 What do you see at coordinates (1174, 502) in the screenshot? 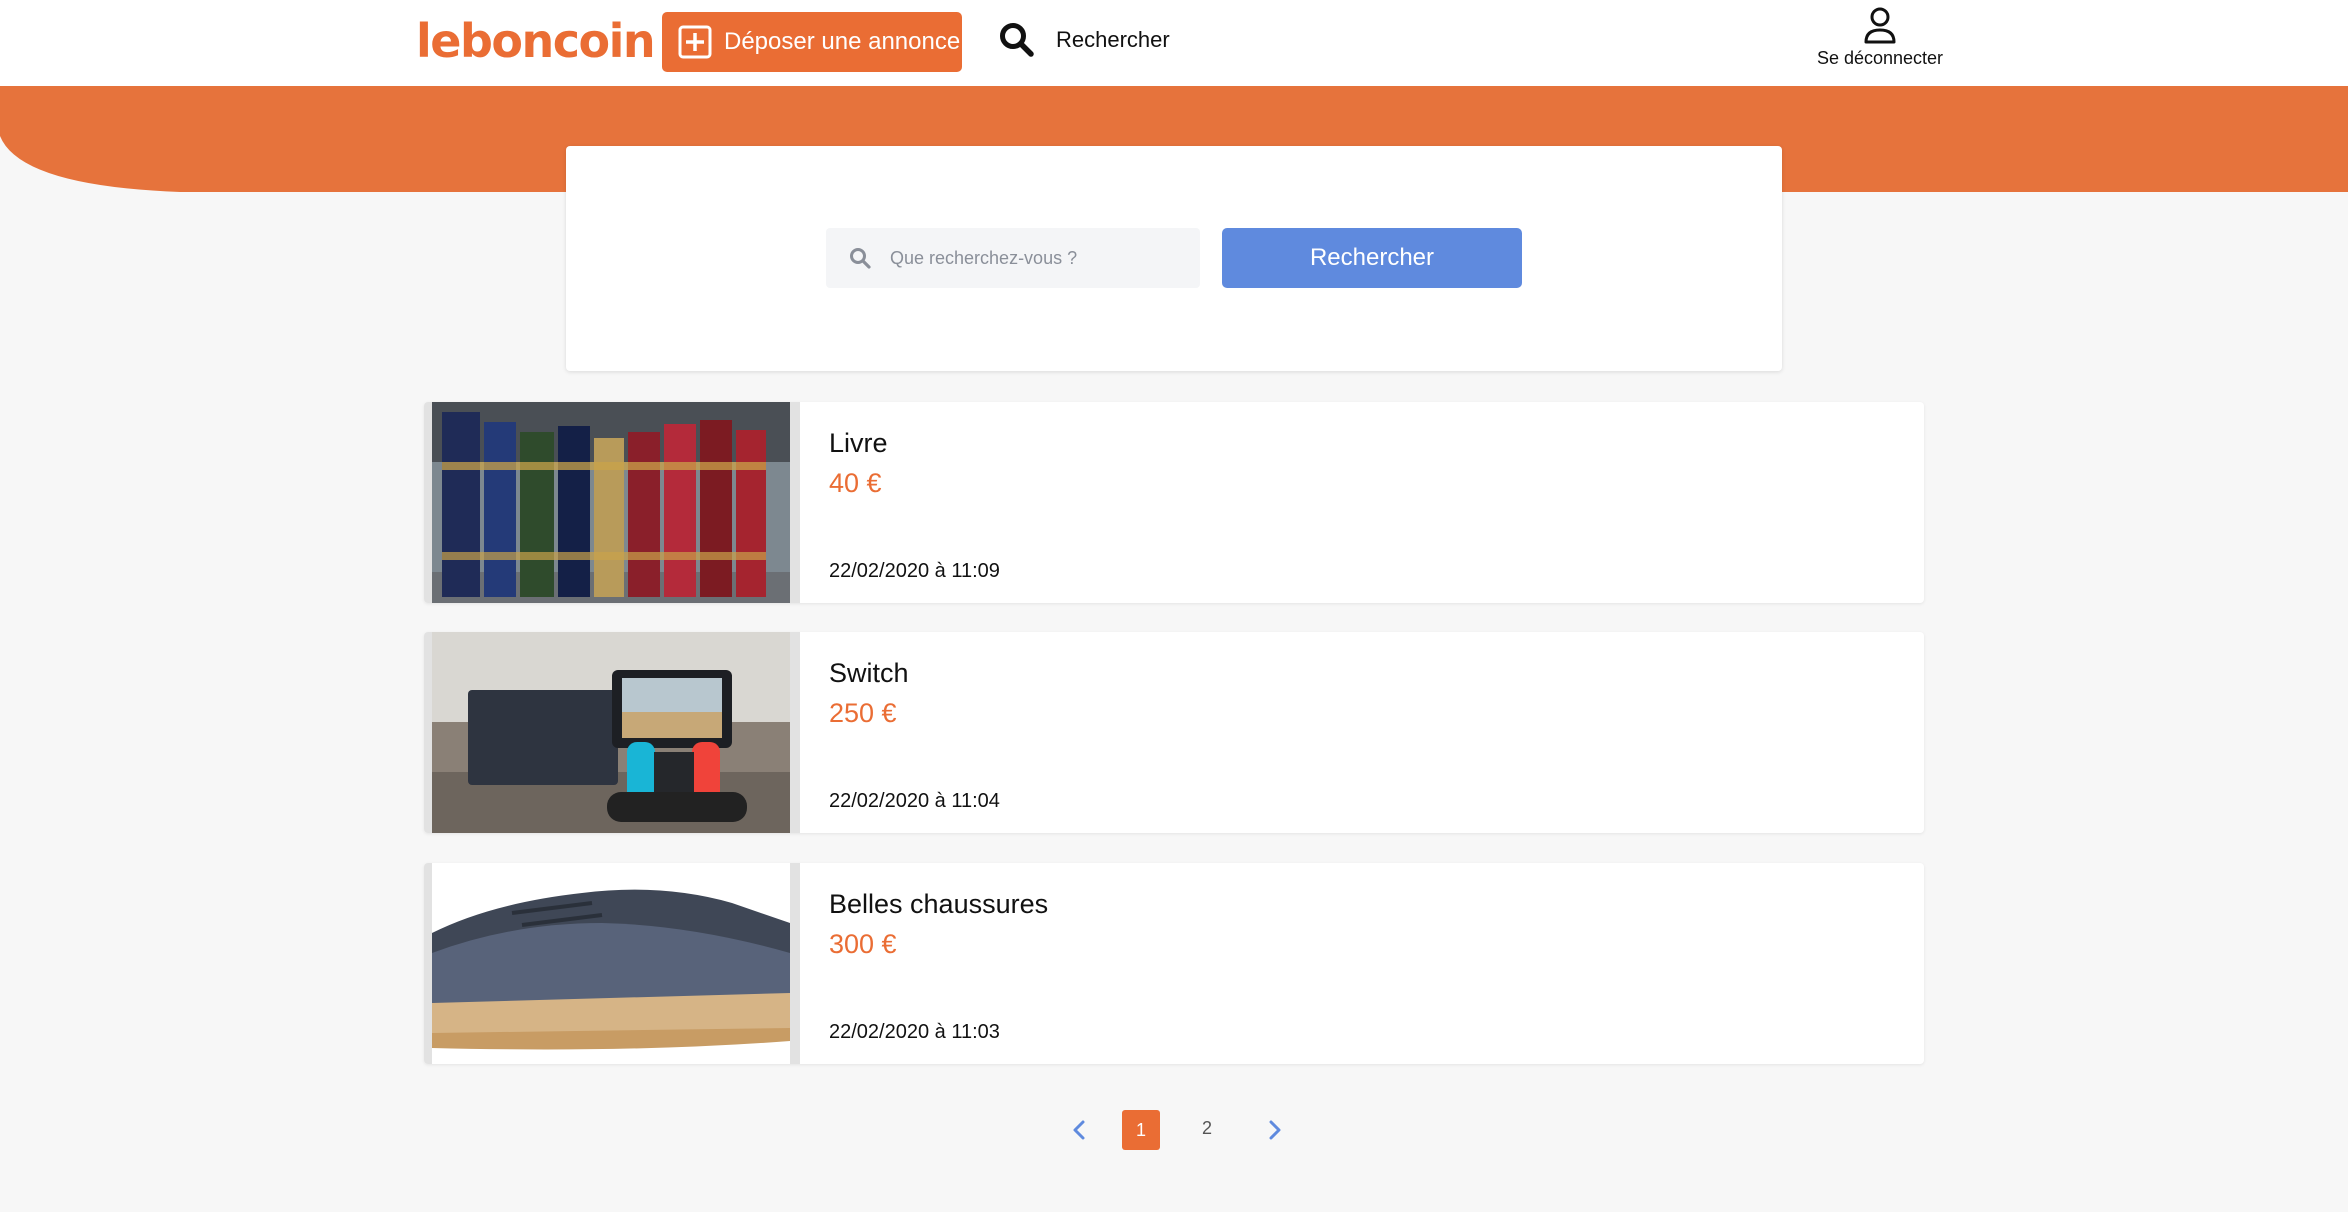
I see `listing-card: Livre 40 € 22/02/2020 à 11:09` at bounding box center [1174, 502].